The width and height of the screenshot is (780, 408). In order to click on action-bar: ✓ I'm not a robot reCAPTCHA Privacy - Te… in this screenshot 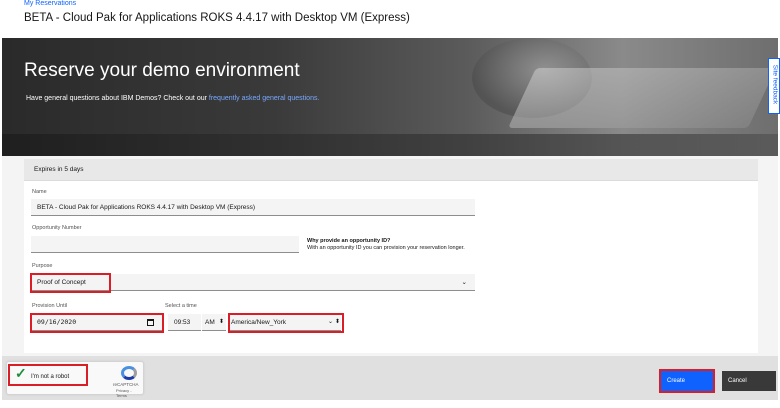, I will do `click(390, 378)`.